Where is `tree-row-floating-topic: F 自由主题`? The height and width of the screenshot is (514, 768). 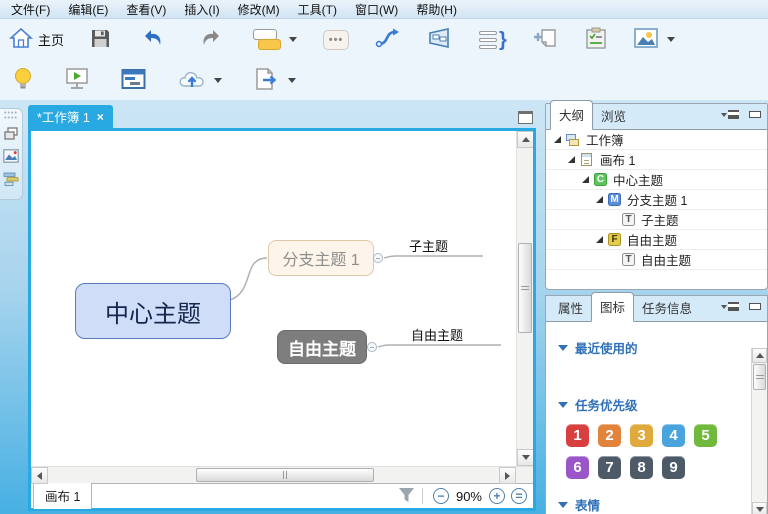
tree-row-floating-topic: F 自由主题 is located at coordinates (656, 240).